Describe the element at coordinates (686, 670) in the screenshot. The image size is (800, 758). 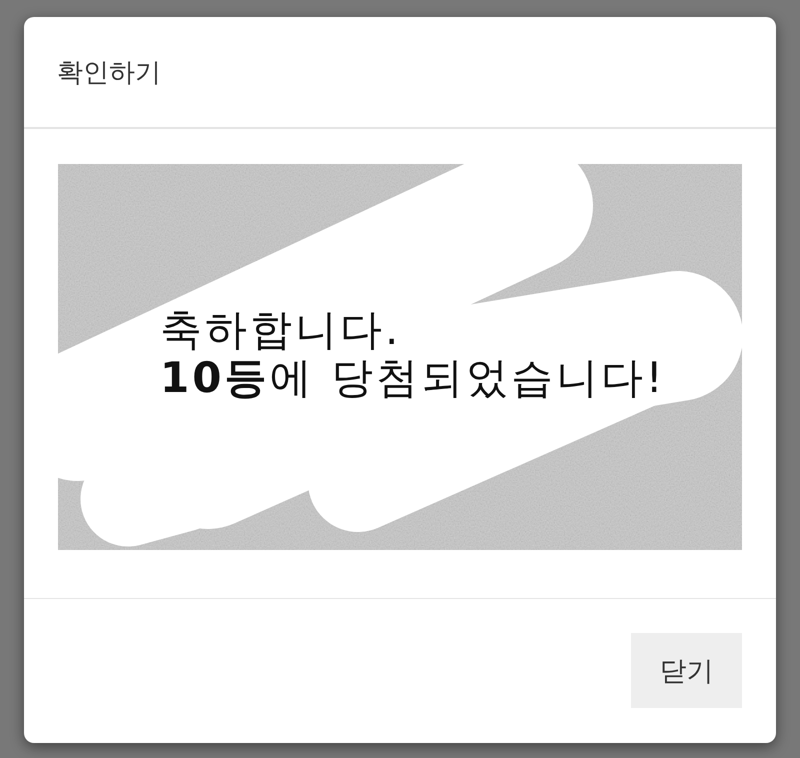
I see `close-button: 닫기` at that location.